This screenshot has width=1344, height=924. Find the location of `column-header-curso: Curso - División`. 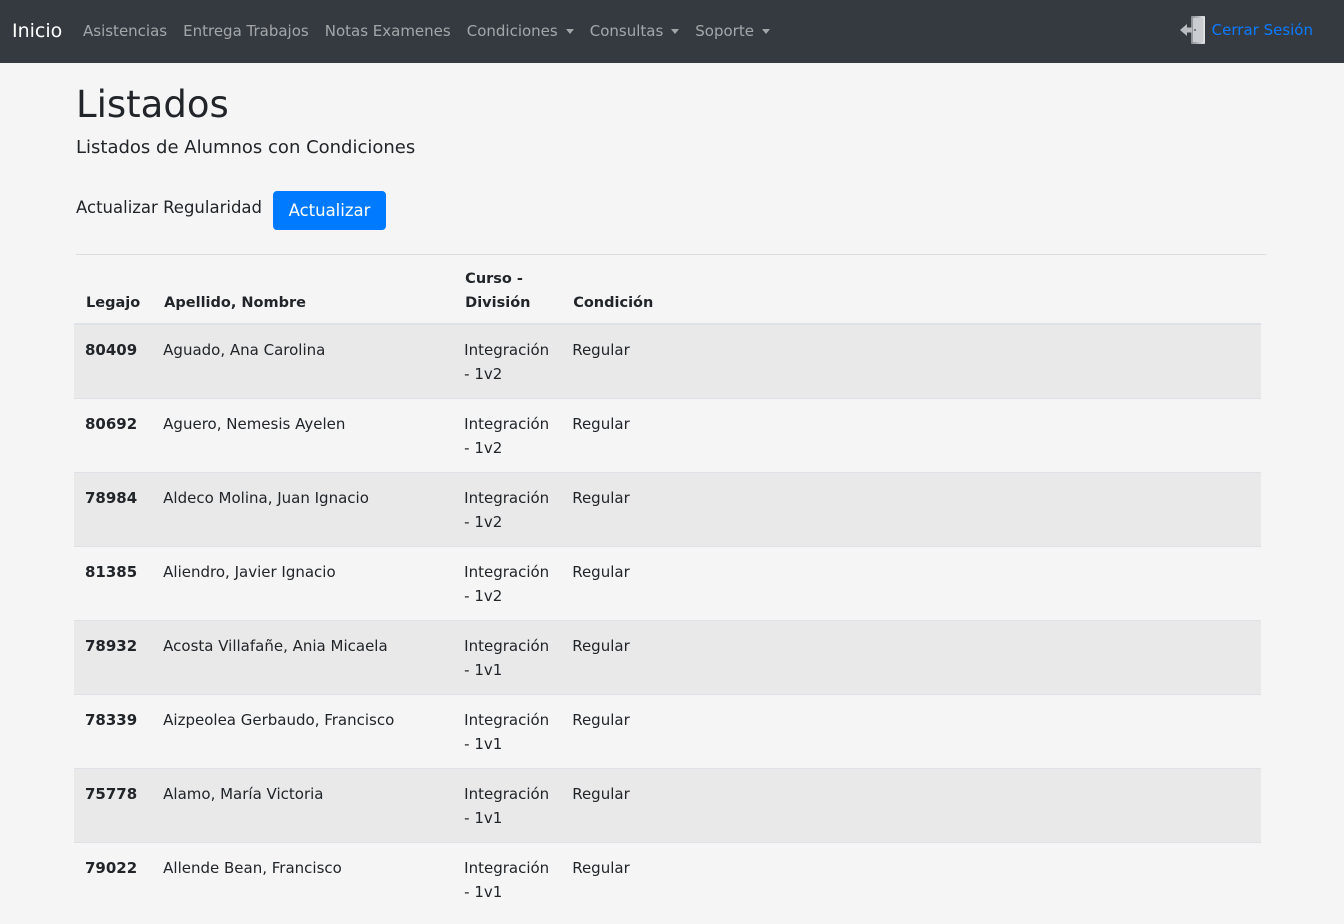

column-header-curso: Curso - División is located at coordinates (507, 294).